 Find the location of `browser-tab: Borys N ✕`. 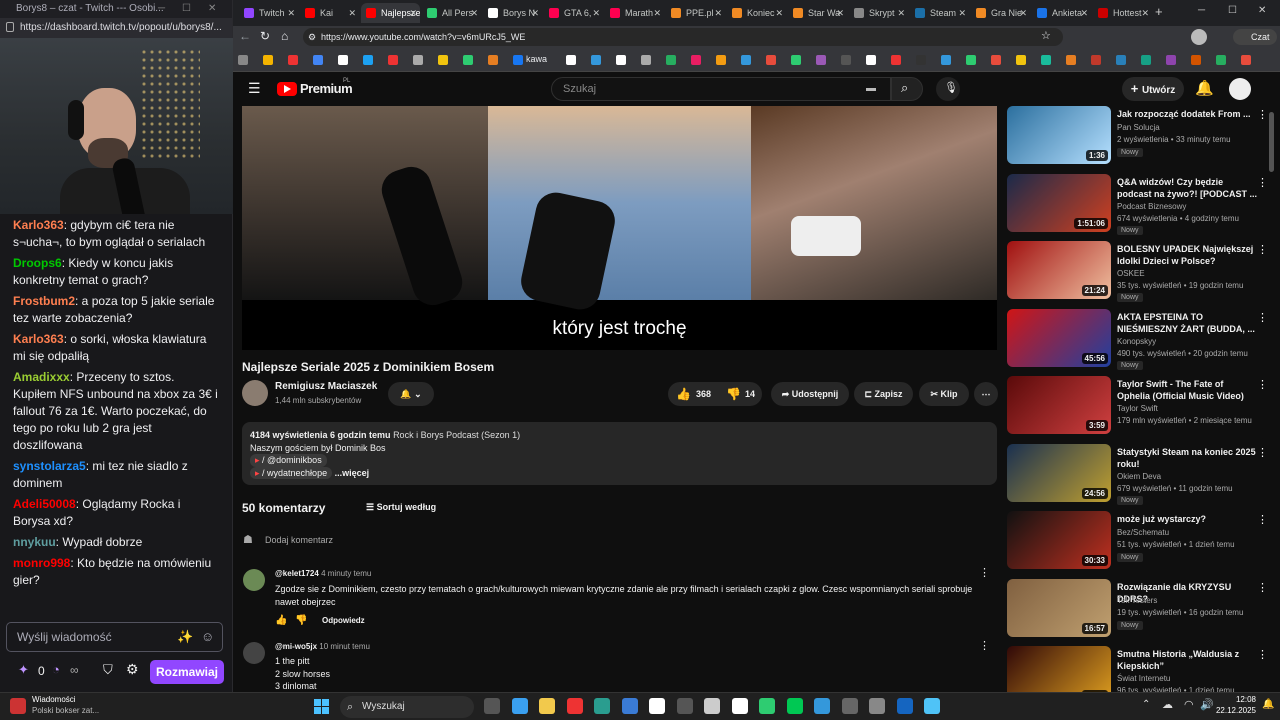

browser-tab: Borys N ✕ is located at coordinates (512, 13).